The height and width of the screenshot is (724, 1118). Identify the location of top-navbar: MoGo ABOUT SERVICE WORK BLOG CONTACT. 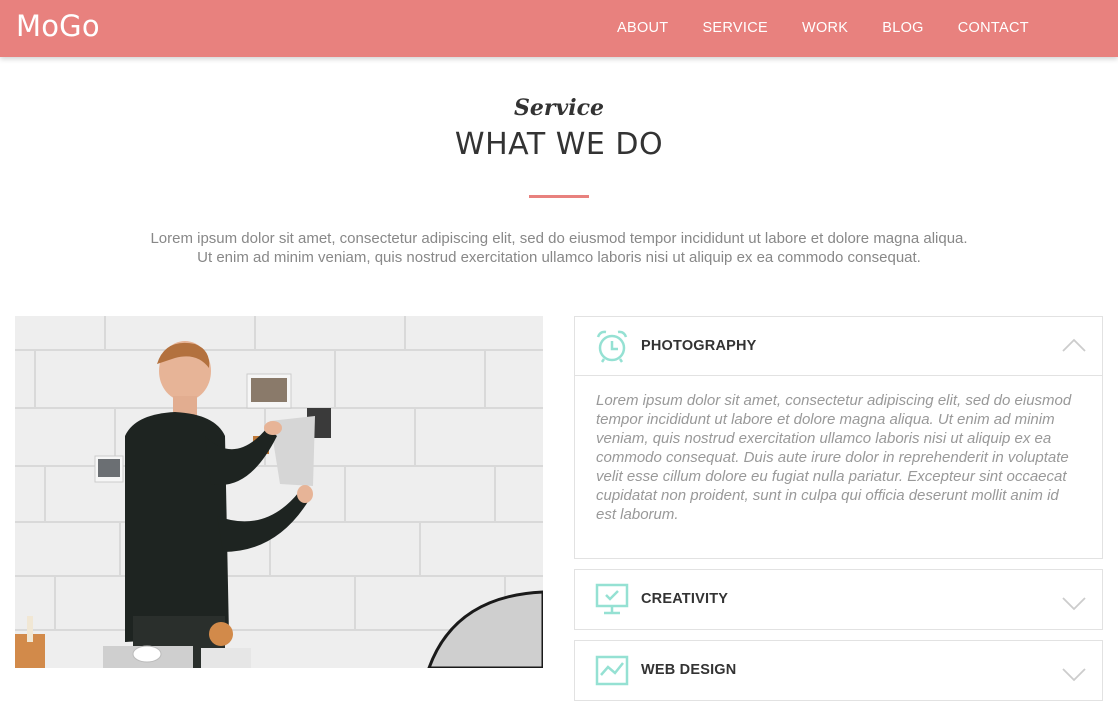
(559, 28).